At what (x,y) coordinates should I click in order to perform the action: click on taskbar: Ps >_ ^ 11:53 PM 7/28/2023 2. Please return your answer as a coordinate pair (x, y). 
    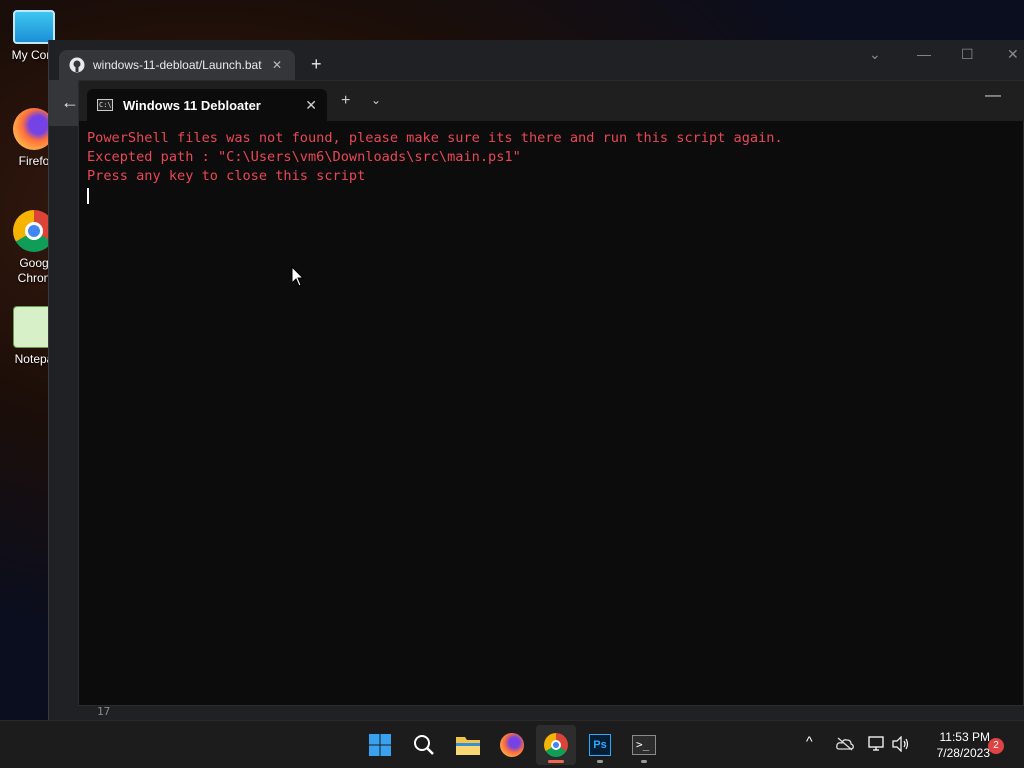
    Looking at the image, I should click on (512, 744).